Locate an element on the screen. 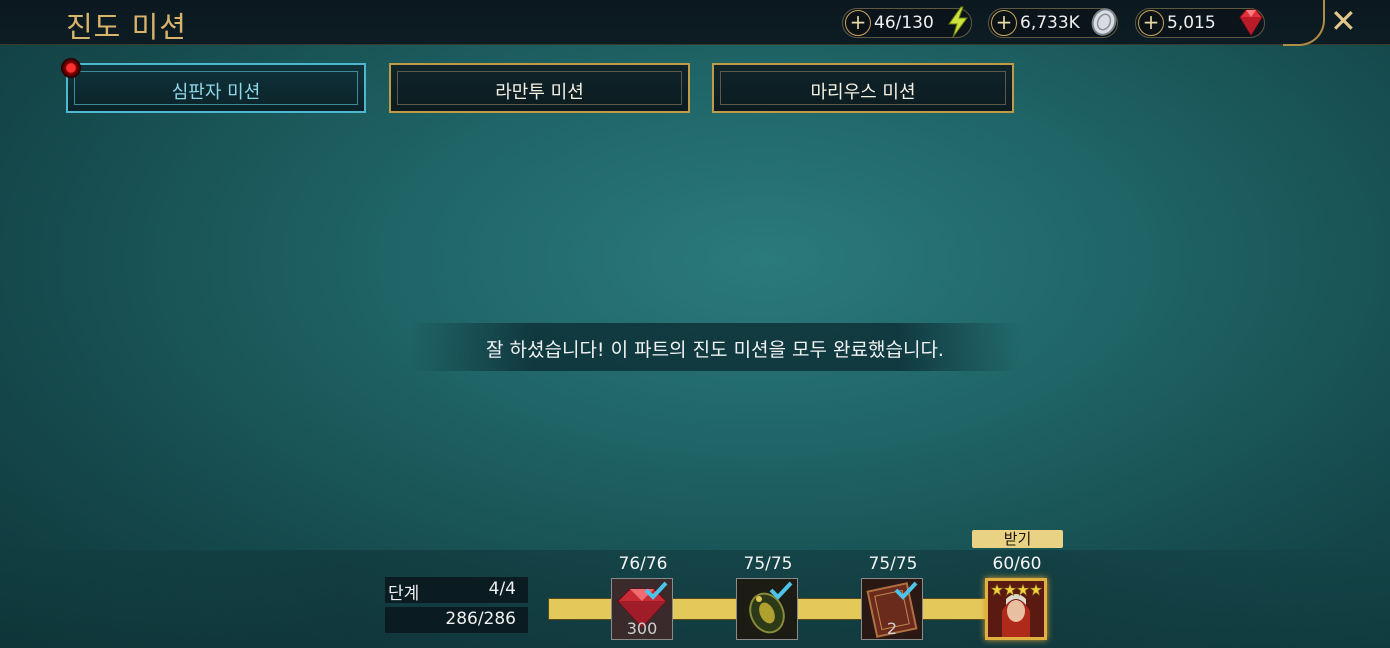 This screenshot has width=1390, height=648. reward-quantity: 2 is located at coordinates (892, 628).